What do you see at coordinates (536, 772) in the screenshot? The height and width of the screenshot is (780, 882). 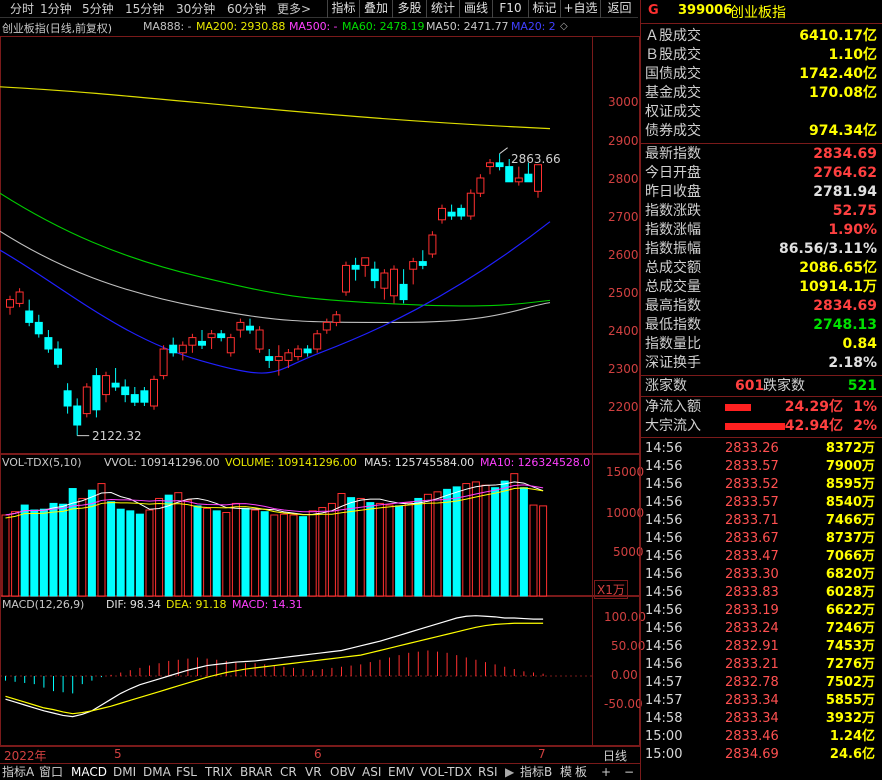 I see `tab-indicator-b: 指标B` at bounding box center [536, 772].